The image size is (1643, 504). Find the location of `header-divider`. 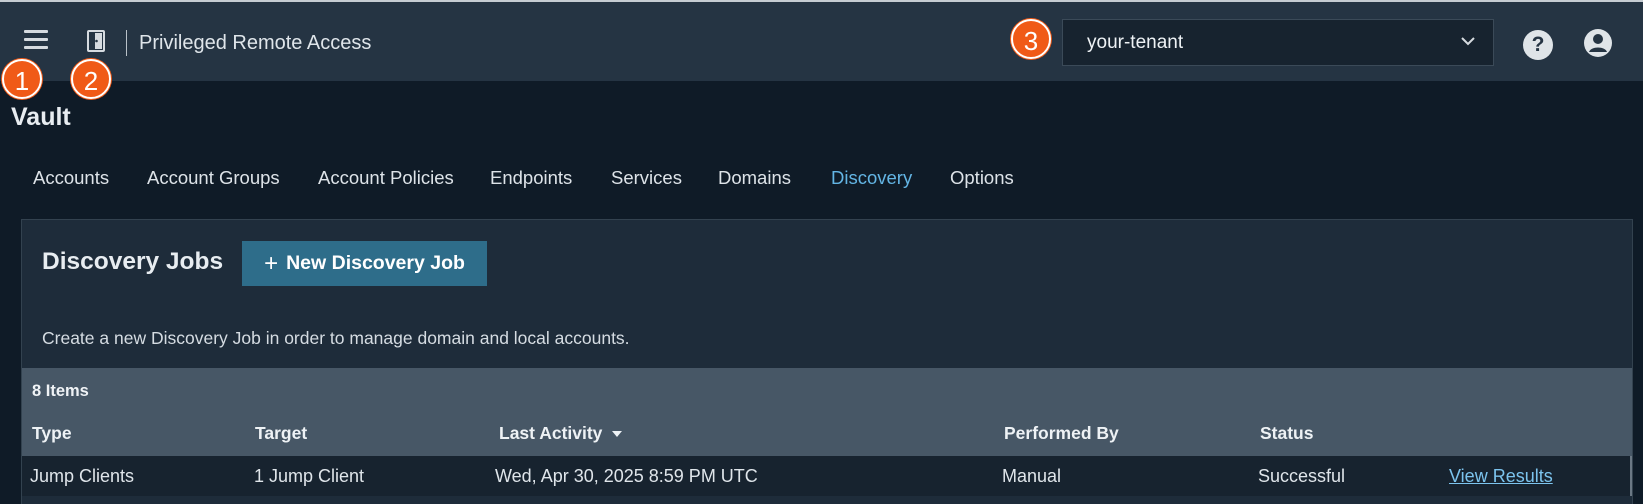

header-divider is located at coordinates (126, 43).